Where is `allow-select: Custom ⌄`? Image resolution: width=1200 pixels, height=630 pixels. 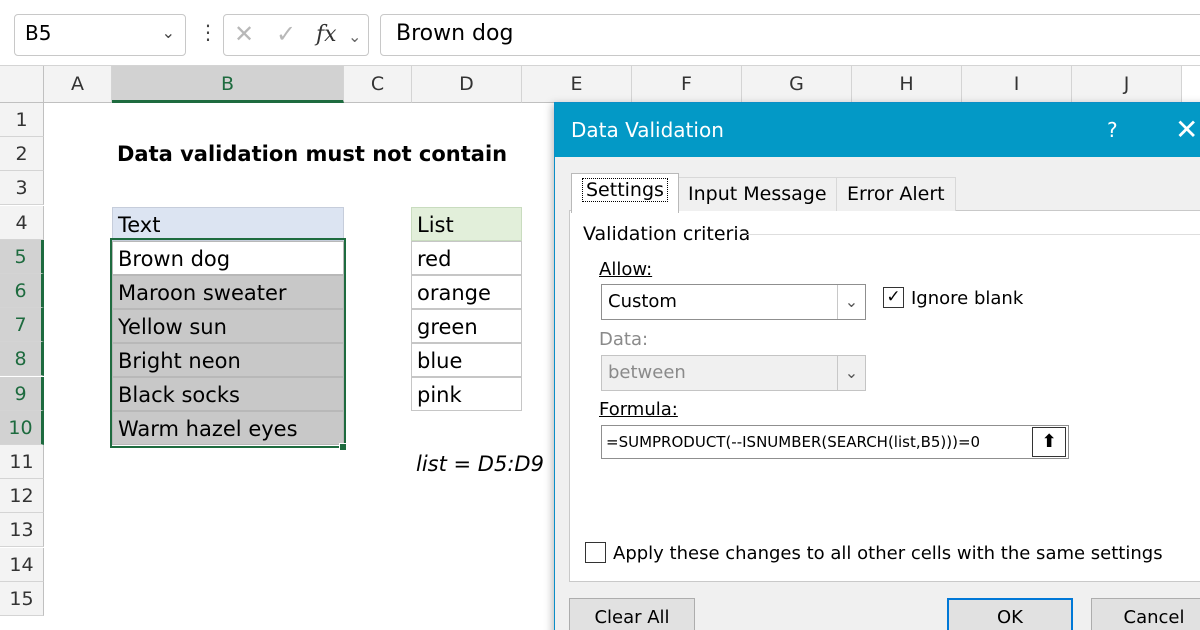 allow-select: Custom ⌄ is located at coordinates (733, 302).